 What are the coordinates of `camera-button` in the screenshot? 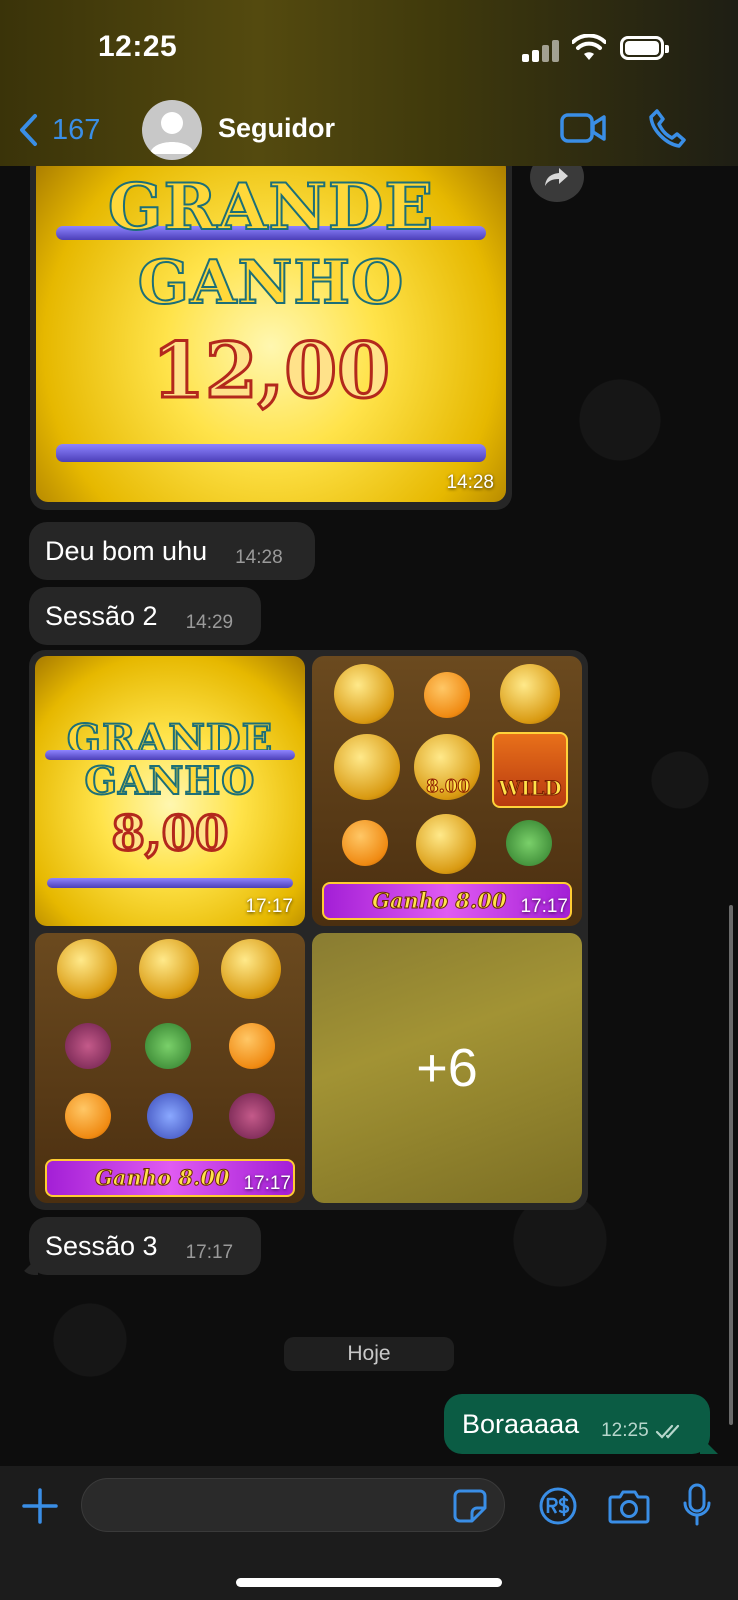 It's located at (629, 1506).